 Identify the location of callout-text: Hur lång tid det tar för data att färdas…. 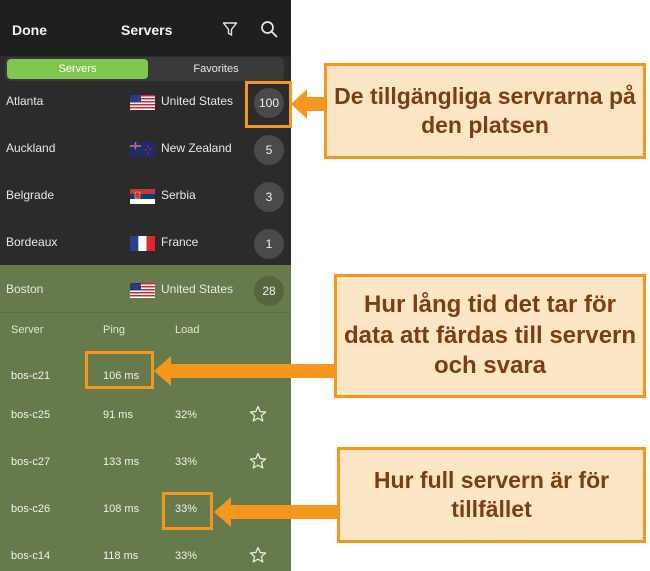
(490, 335).